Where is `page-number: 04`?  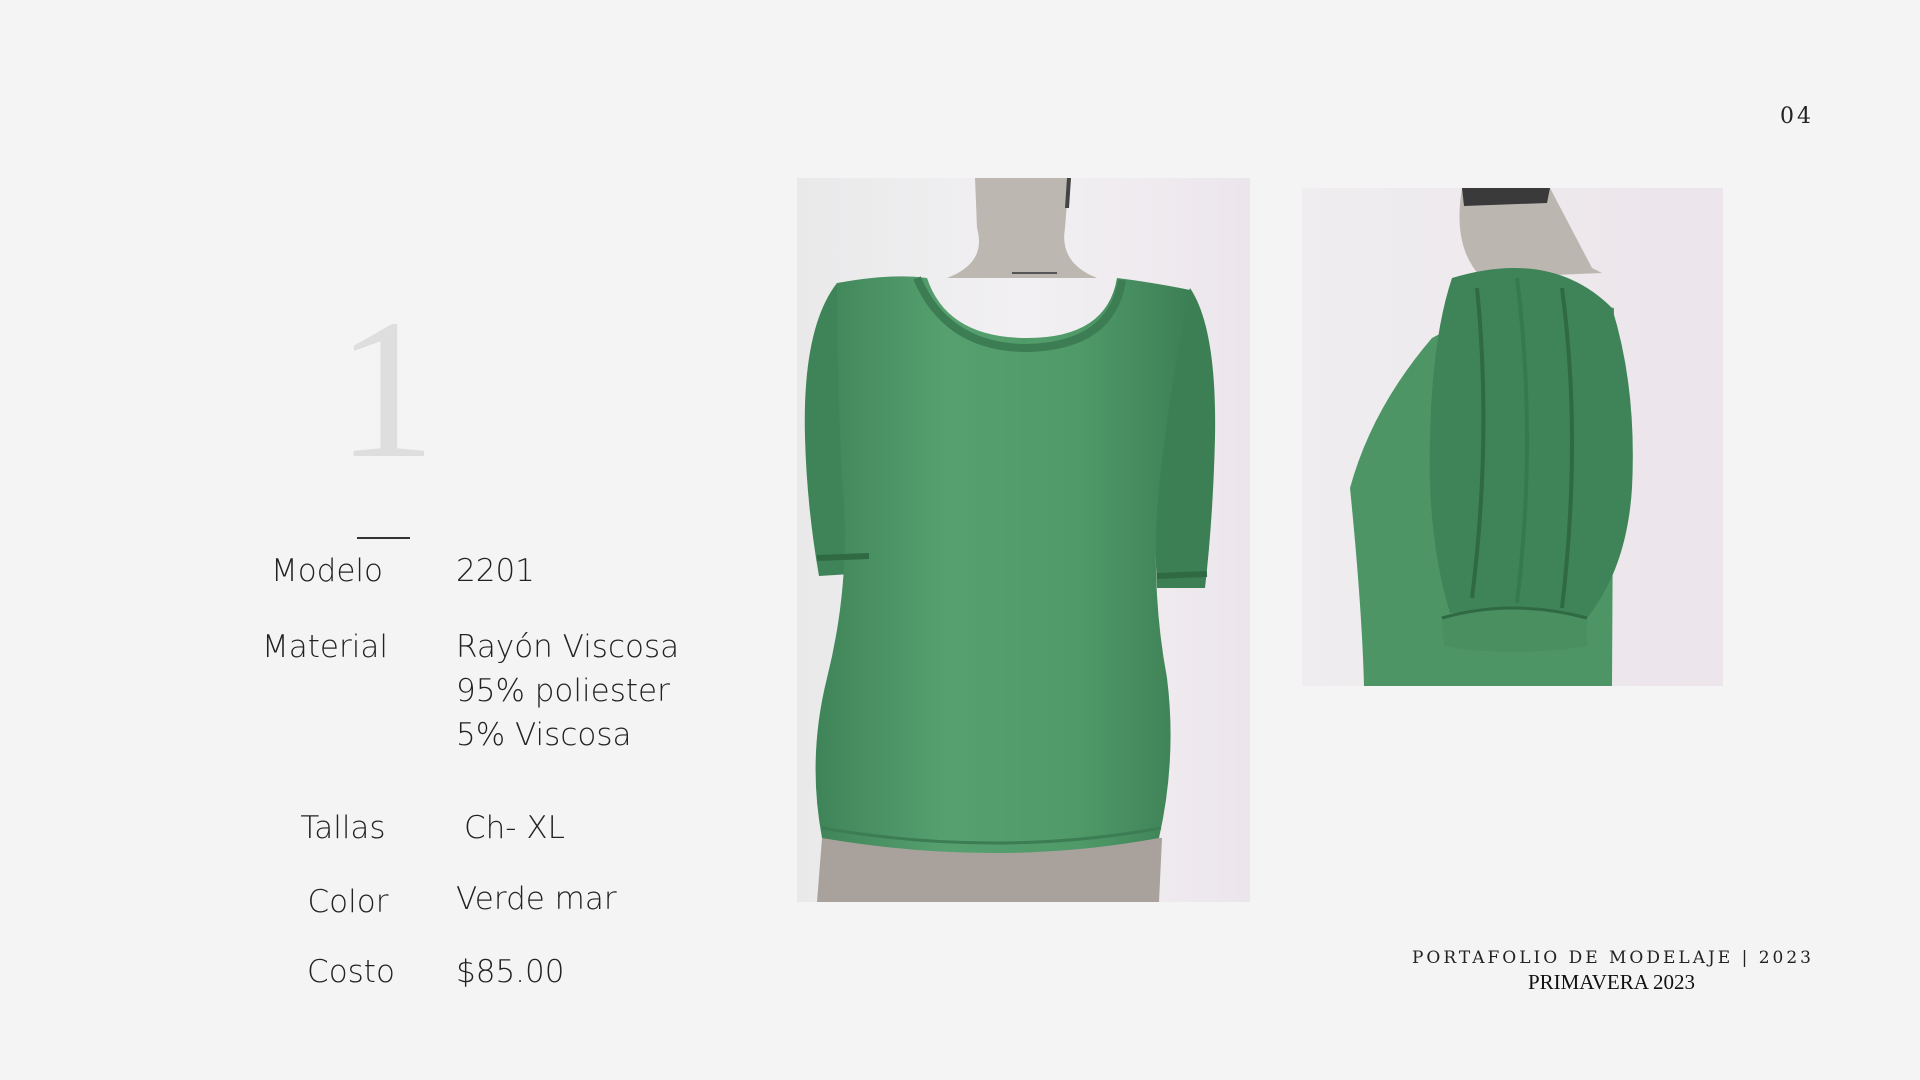 page-number: 04 is located at coordinates (1797, 116).